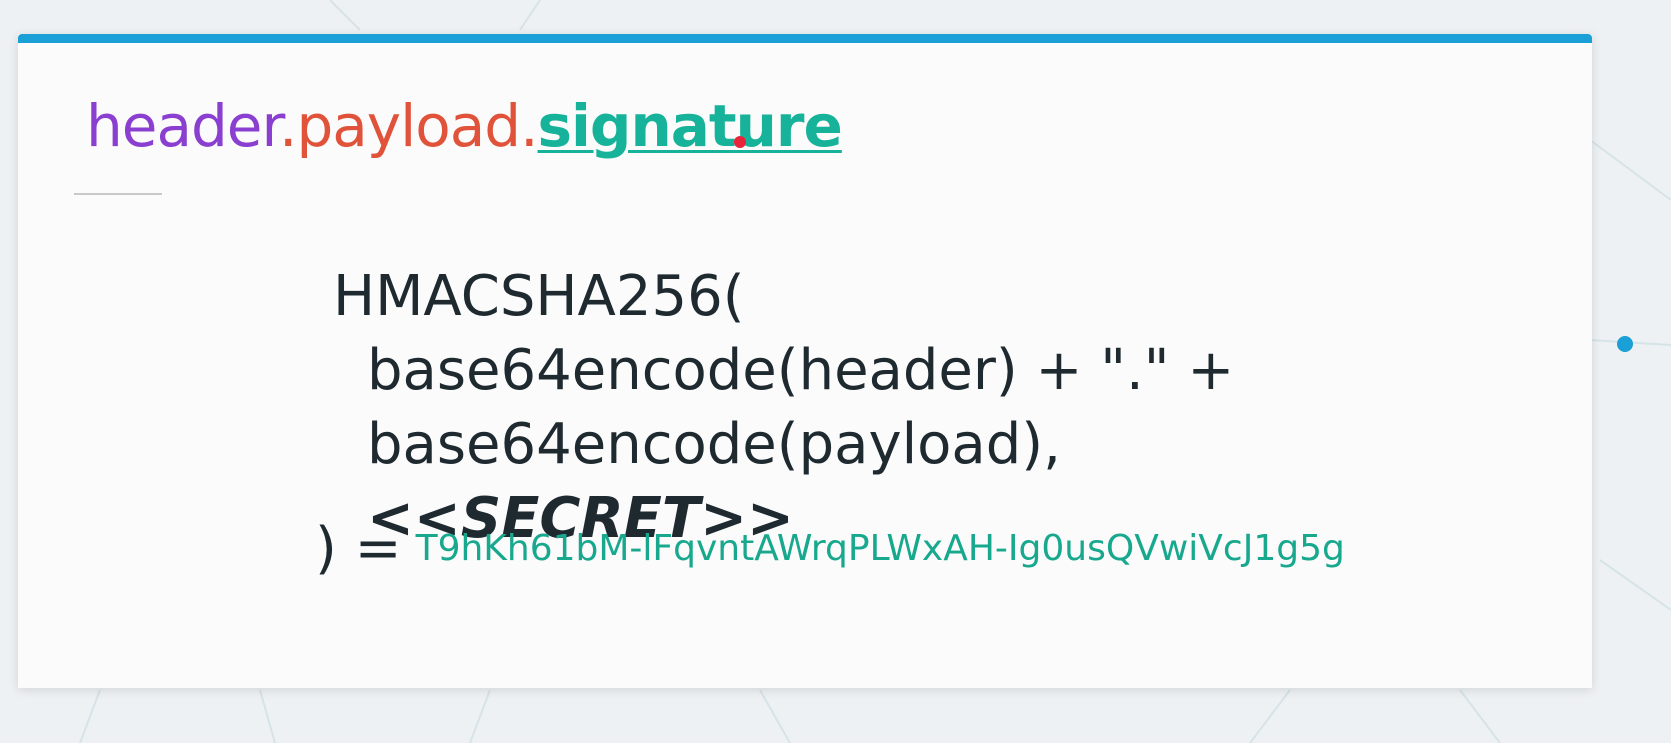  Describe the element at coordinates (183, 126) in the screenshot. I see `title-header: header` at that location.